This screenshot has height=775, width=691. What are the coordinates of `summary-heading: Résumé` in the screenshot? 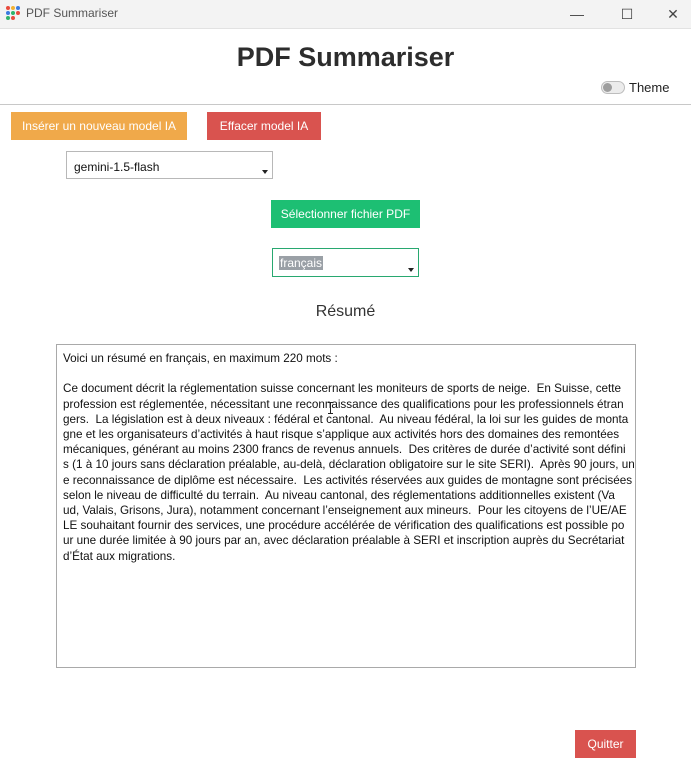 It's located at (345, 311).